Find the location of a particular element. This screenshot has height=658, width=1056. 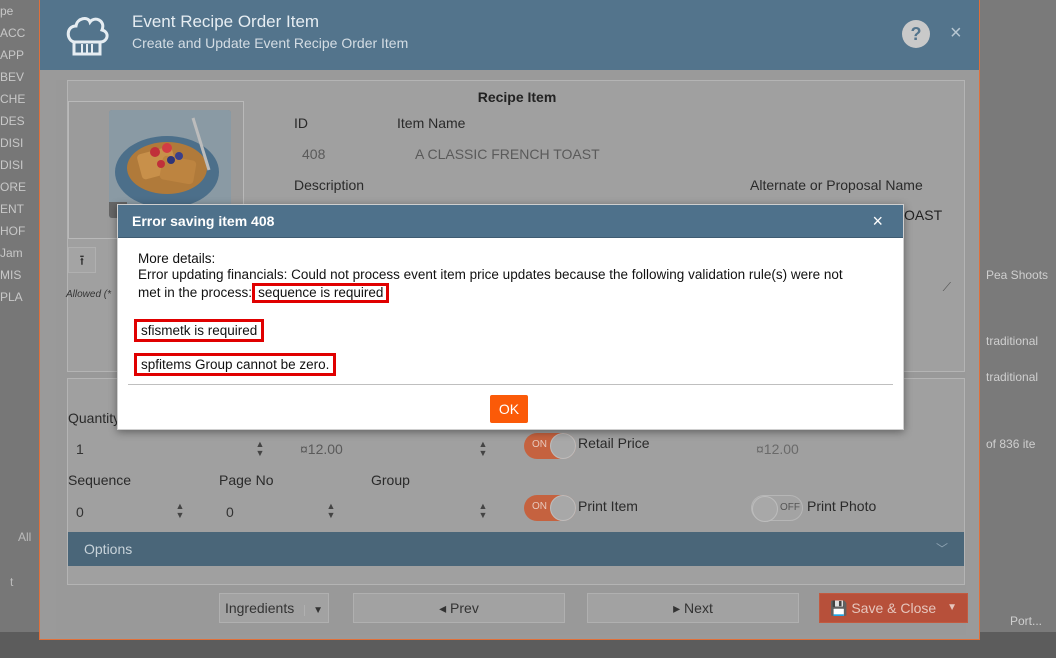

id-label: ID is located at coordinates (301, 123).